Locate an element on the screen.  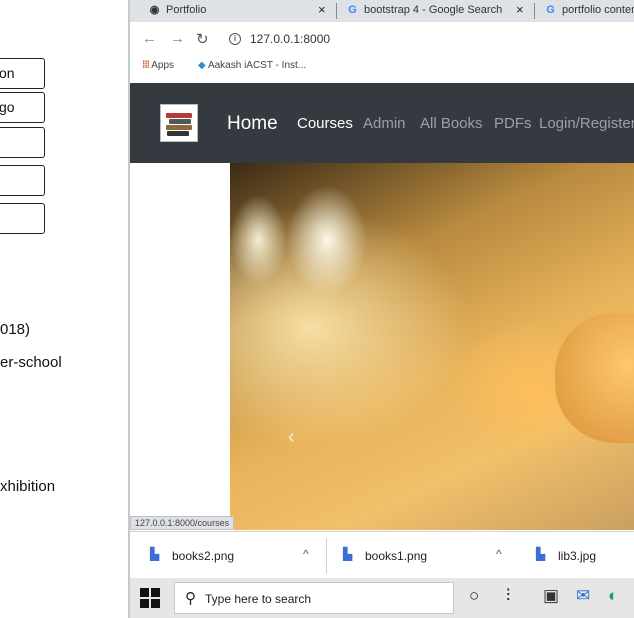
download-item: ▙ lib3.jpg is located at coordinates (578, 555).